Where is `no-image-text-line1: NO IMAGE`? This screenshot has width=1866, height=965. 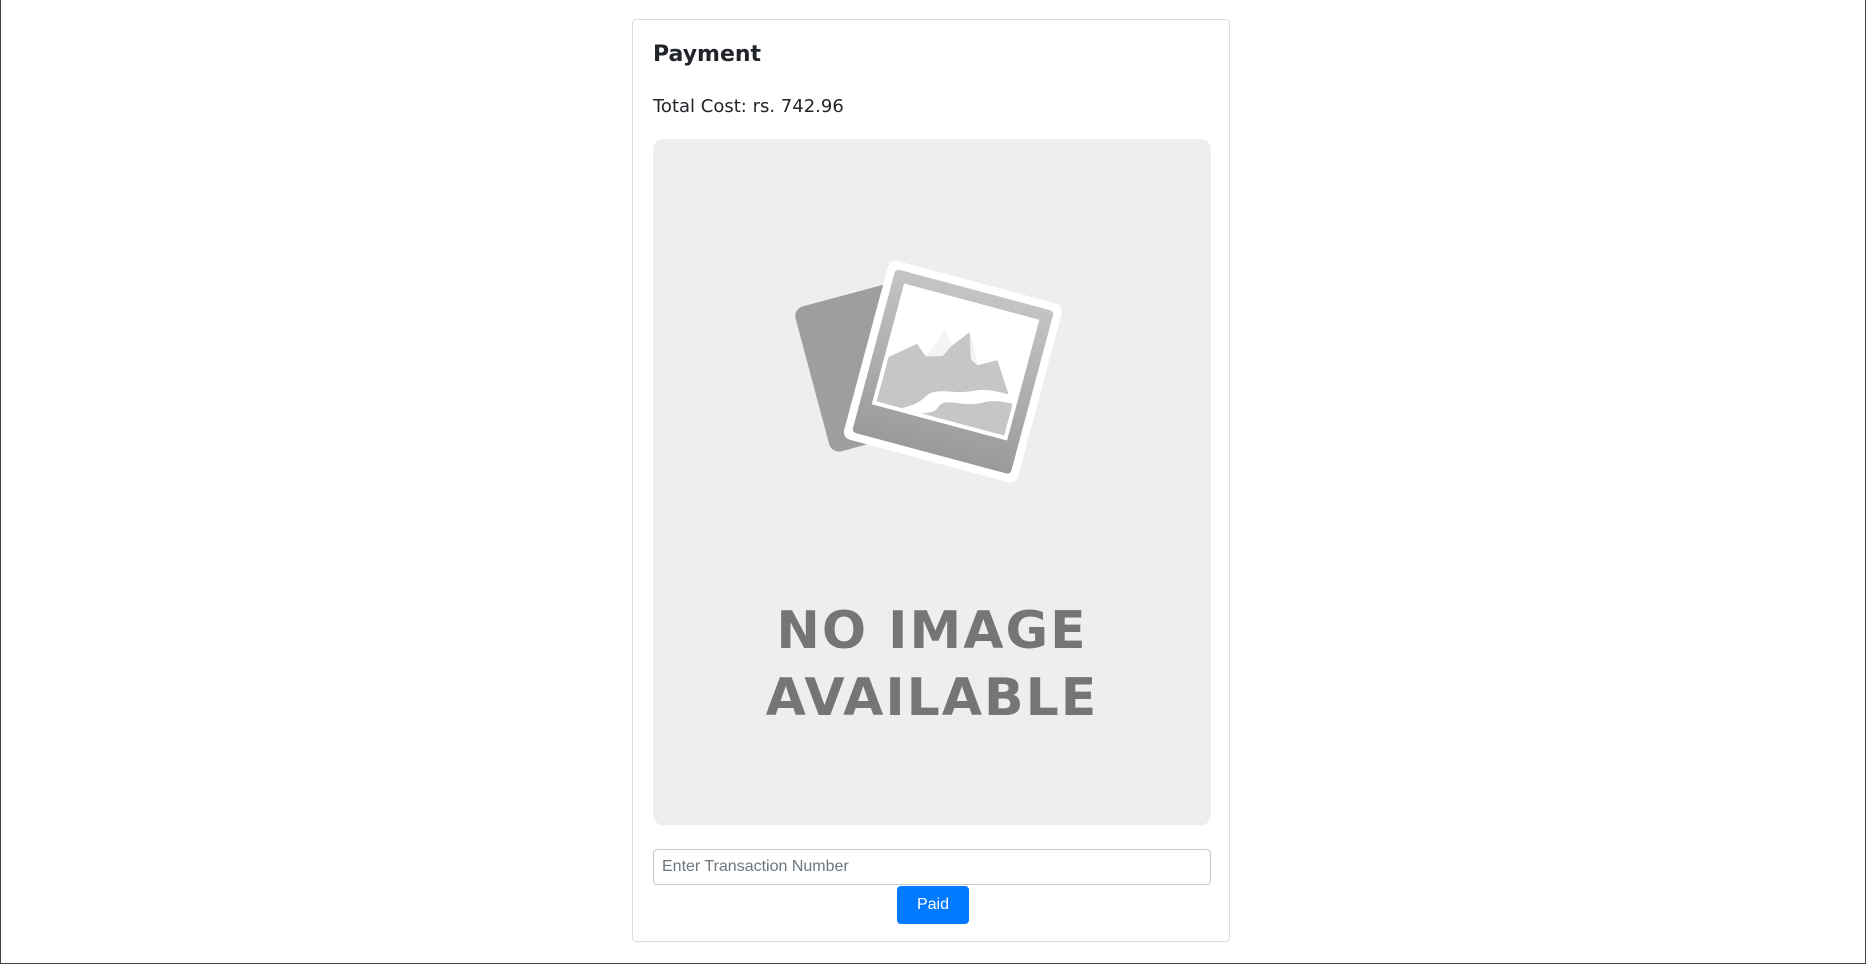
no-image-text-line1: NO IMAGE is located at coordinates (932, 631).